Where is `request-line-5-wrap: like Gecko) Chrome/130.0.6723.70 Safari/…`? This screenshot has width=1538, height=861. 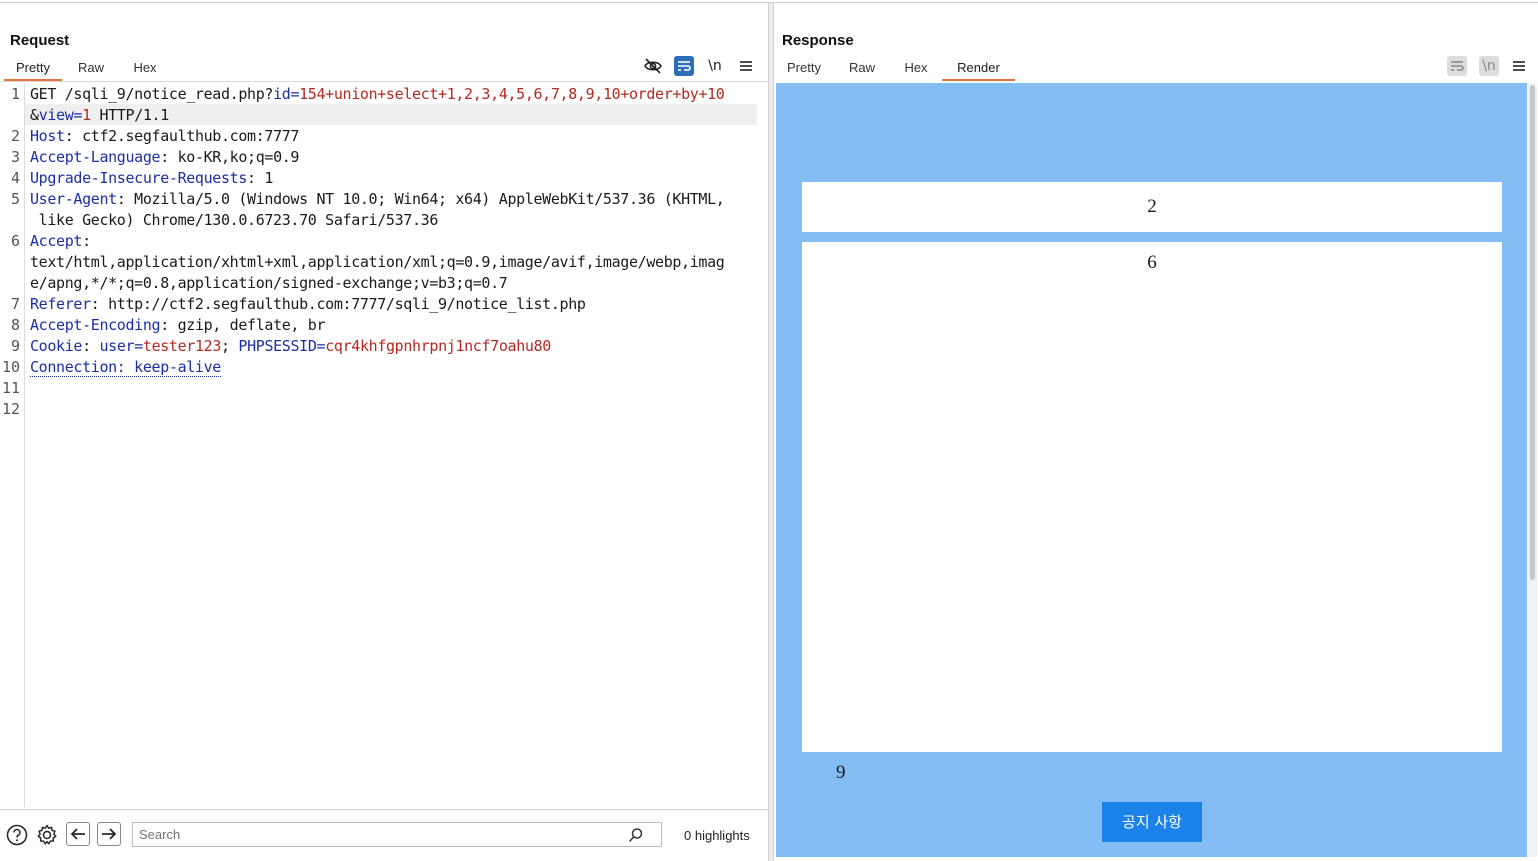 request-line-5-wrap: like Gecko) Chrome/130.0.6723.70 Safari/… is located at coordinates (234, 220).